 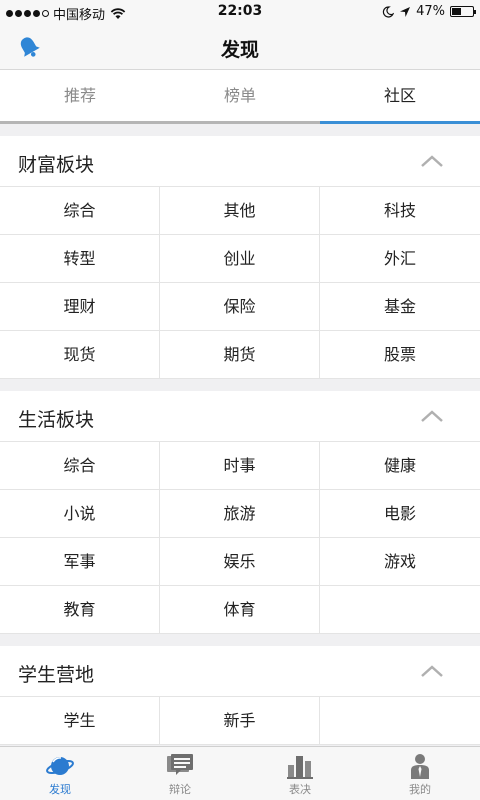 I want to click on tab-label: 辩论, so click(x=180, y=789).